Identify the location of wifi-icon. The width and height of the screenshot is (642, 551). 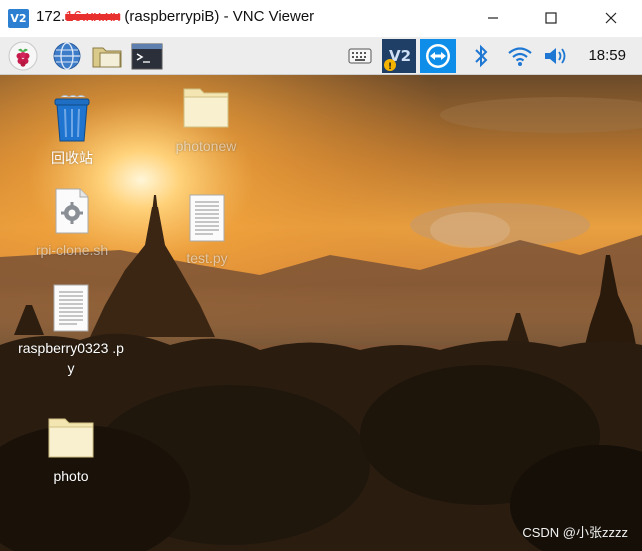
(520, 56).